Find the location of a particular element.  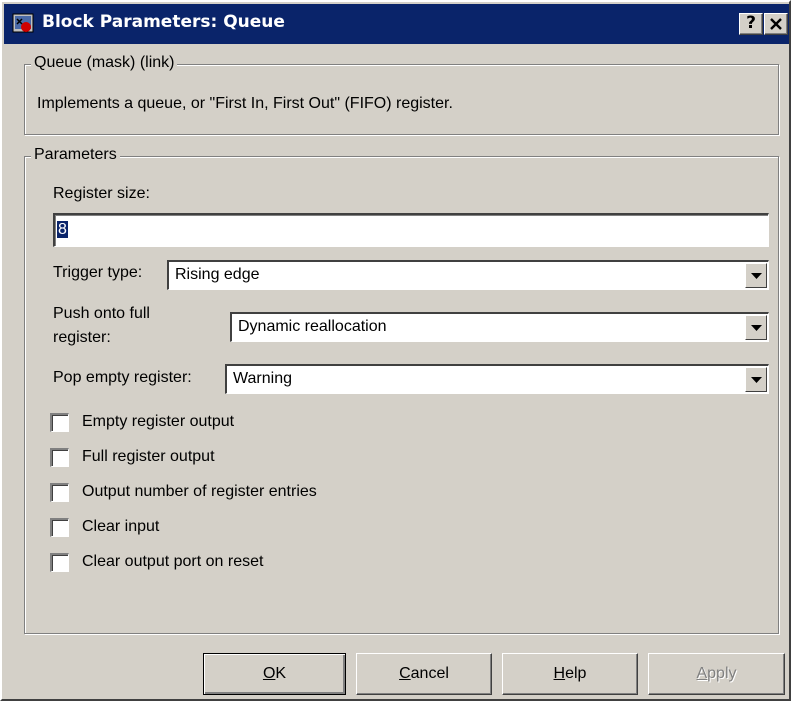

output-number-entries-checkbox is located at coordinates (59, 492).